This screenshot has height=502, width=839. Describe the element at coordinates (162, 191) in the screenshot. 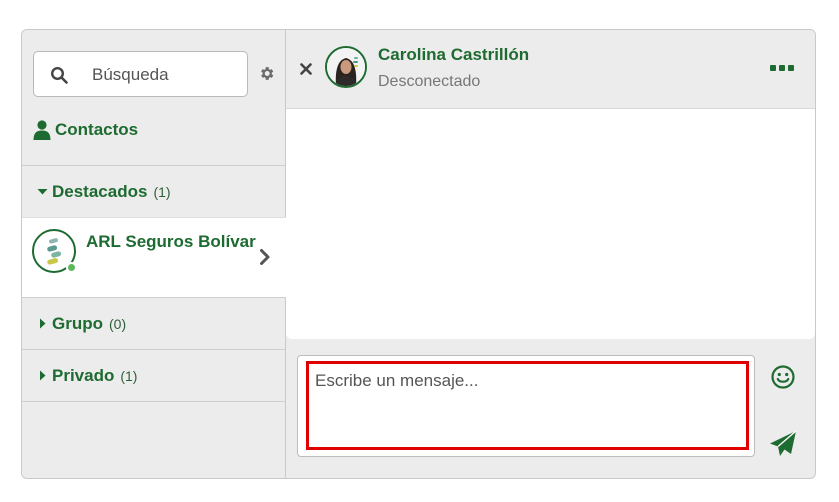

I see `section-destacados-count: (1)` at that location.